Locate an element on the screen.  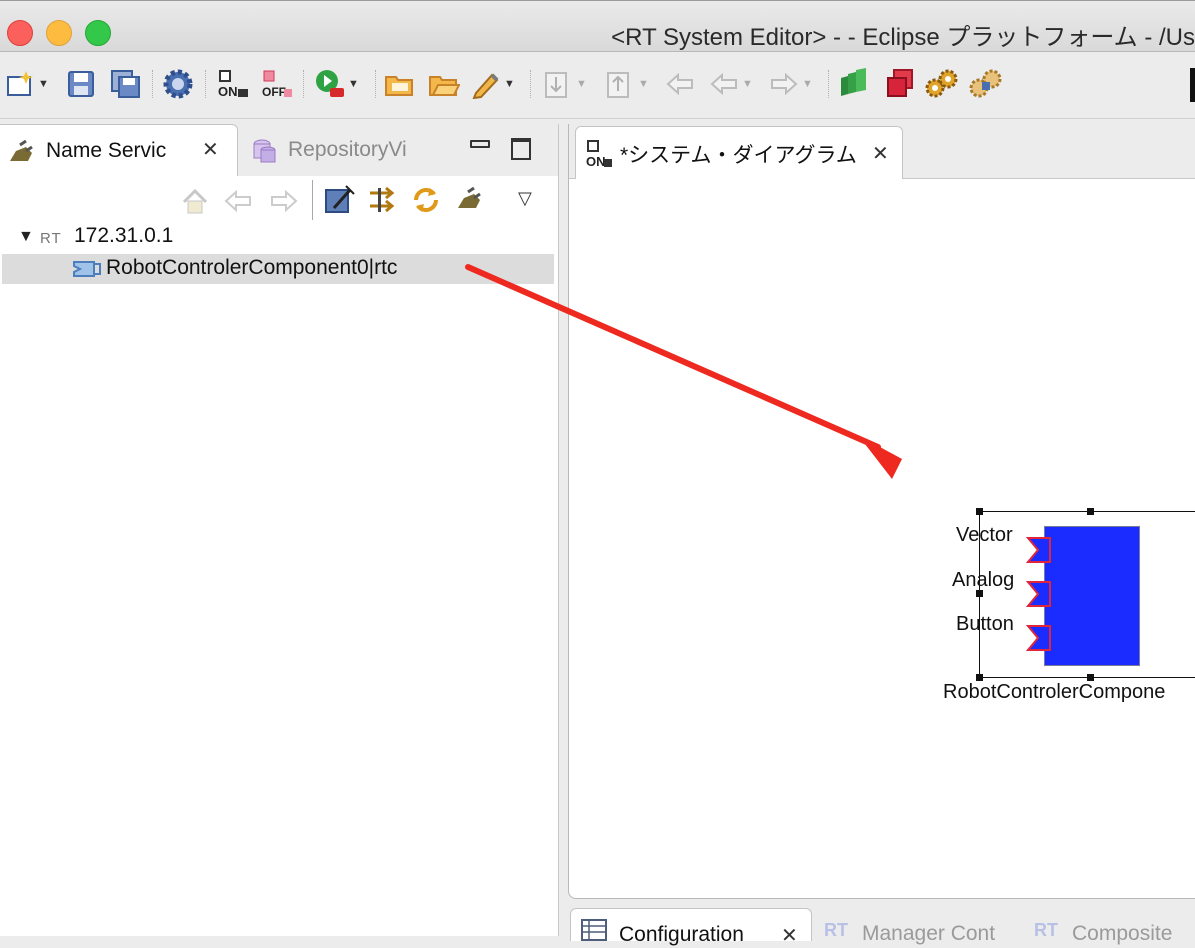
add-name-server-button is located at coordinates (469, 202).